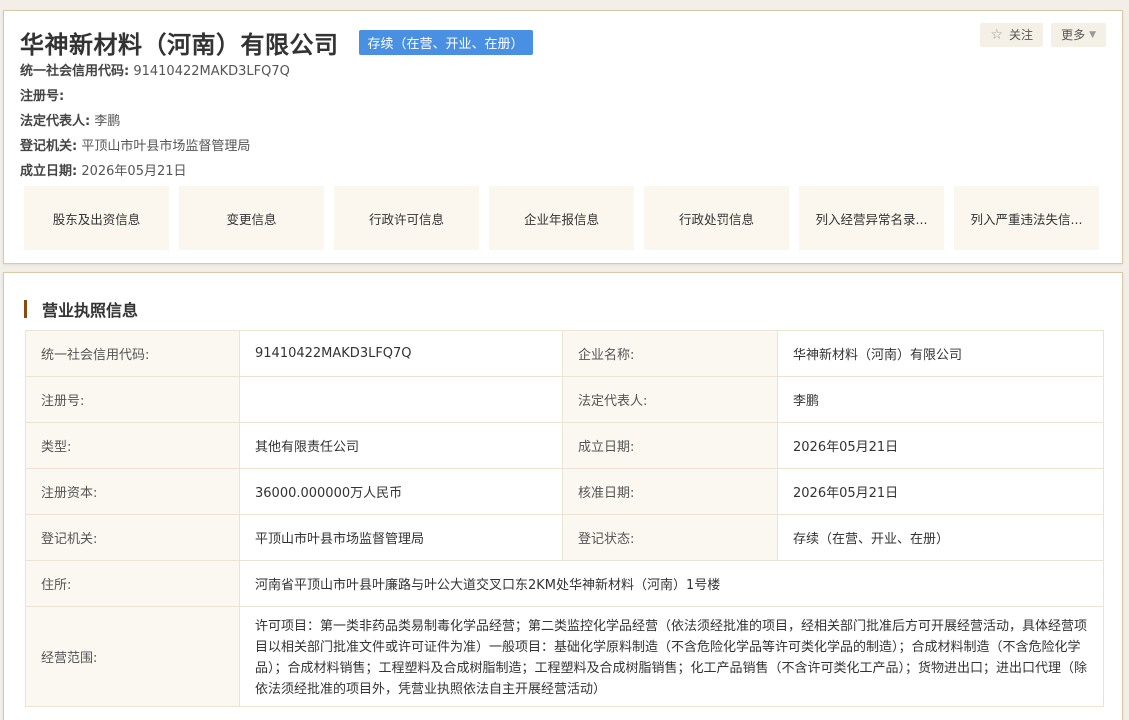 This screenshot has width=1129, height=720. What do you see at coordinates (166, 146) in the screenshot?
I see `authority-value: 平顶山市叶县市场监督管理局` at bounding box center [166, 146].